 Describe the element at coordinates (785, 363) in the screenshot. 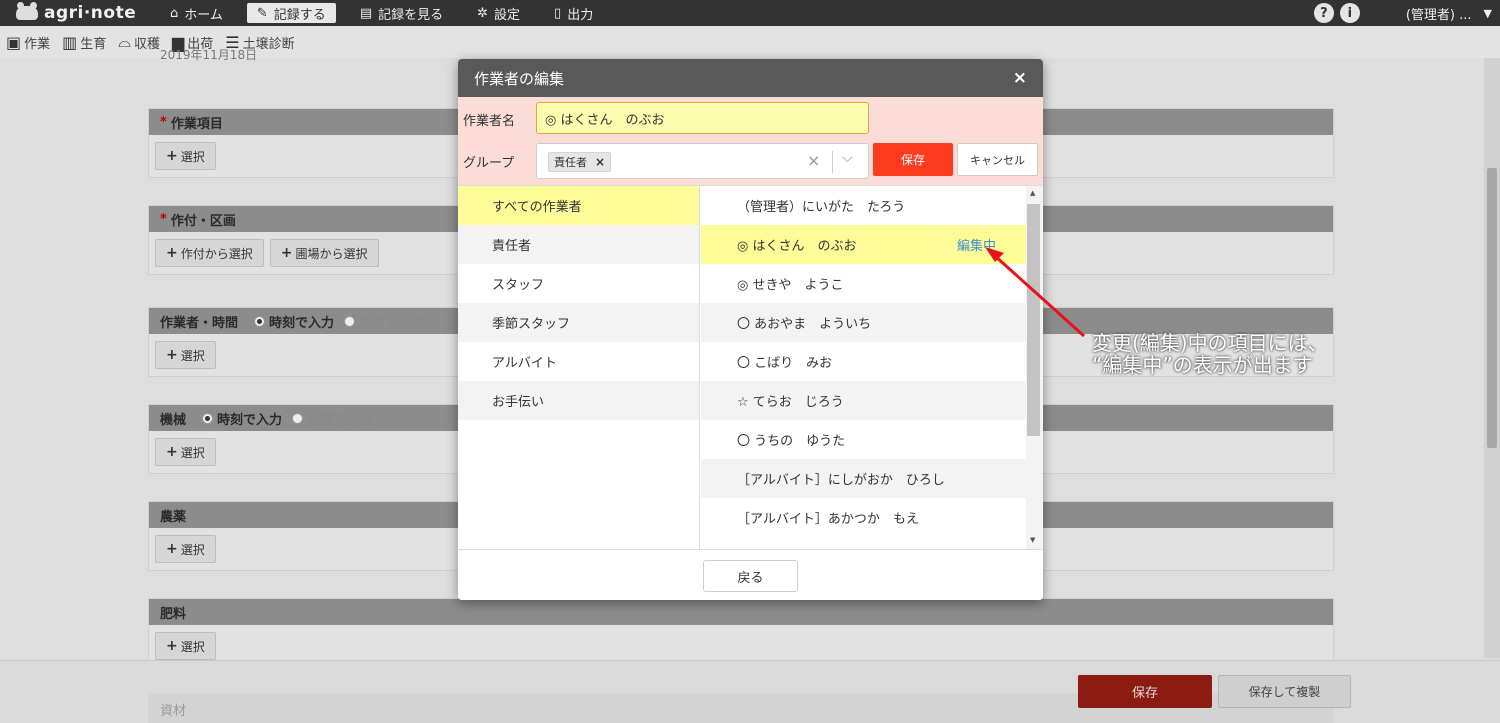

I see `worker-name: 〇 こばり みお` at that location.